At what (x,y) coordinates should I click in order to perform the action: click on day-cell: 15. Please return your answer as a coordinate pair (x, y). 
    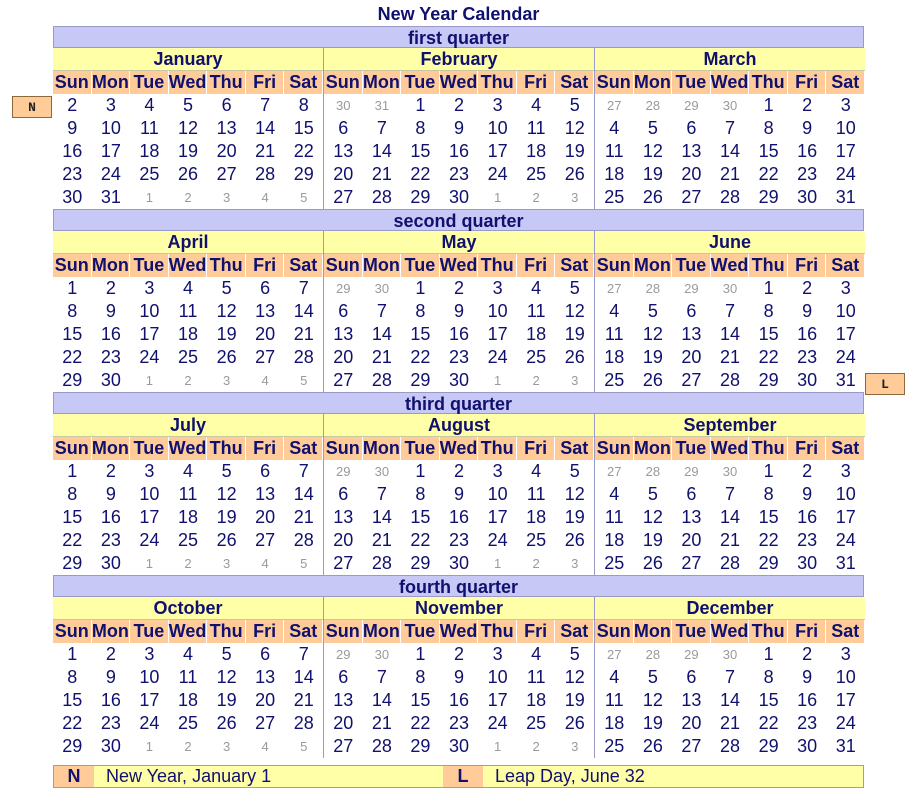
    Looking at the image, I should click on (420, 517).